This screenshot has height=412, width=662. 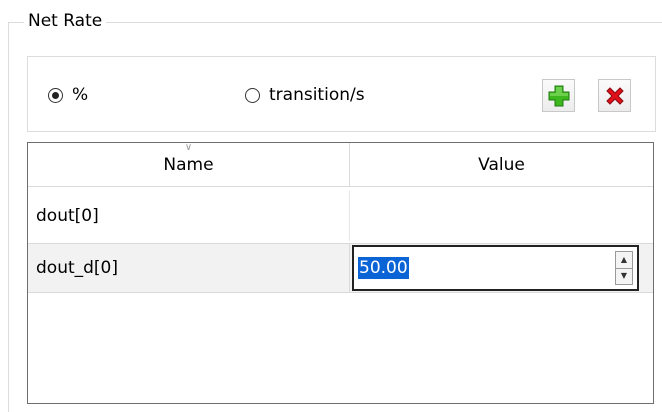 I want to click on radio-percent: %, so click(x=68, y=95).